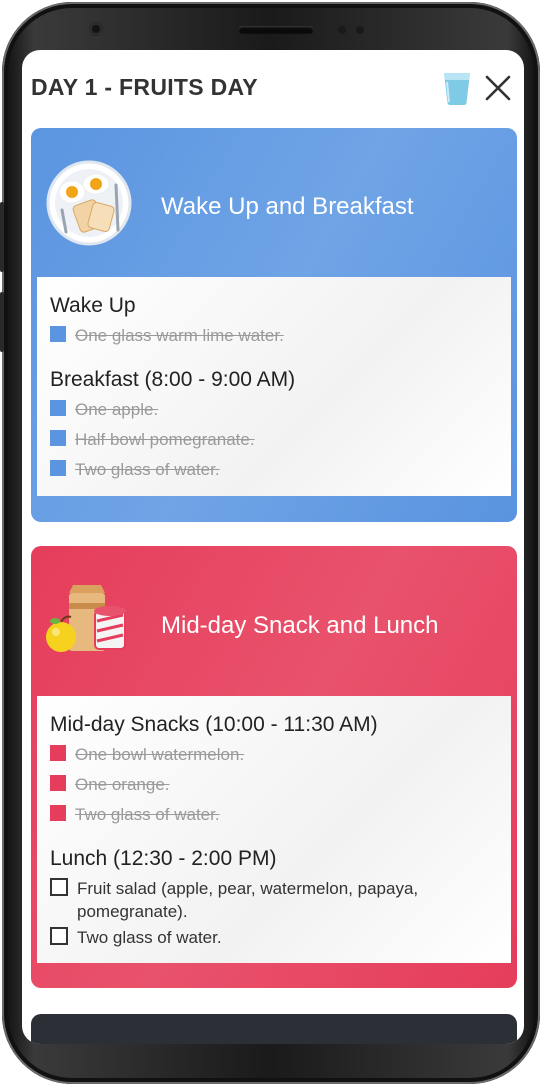 The width and height of the screenshot is (544, 1088). I want to click on water-glass-icon, so click(457, 88).